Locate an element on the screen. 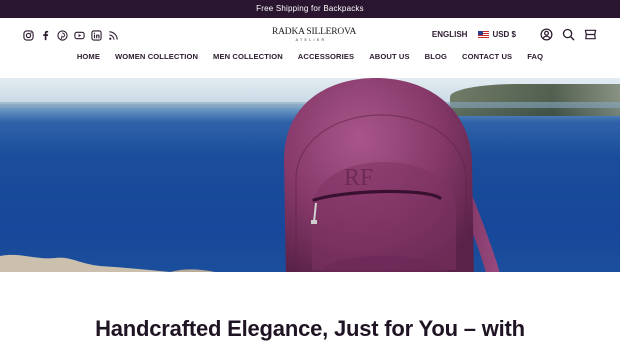 The height and width of the screenshot is (343, 620). bag-monogram: RF is located at coordinates (358, 178).